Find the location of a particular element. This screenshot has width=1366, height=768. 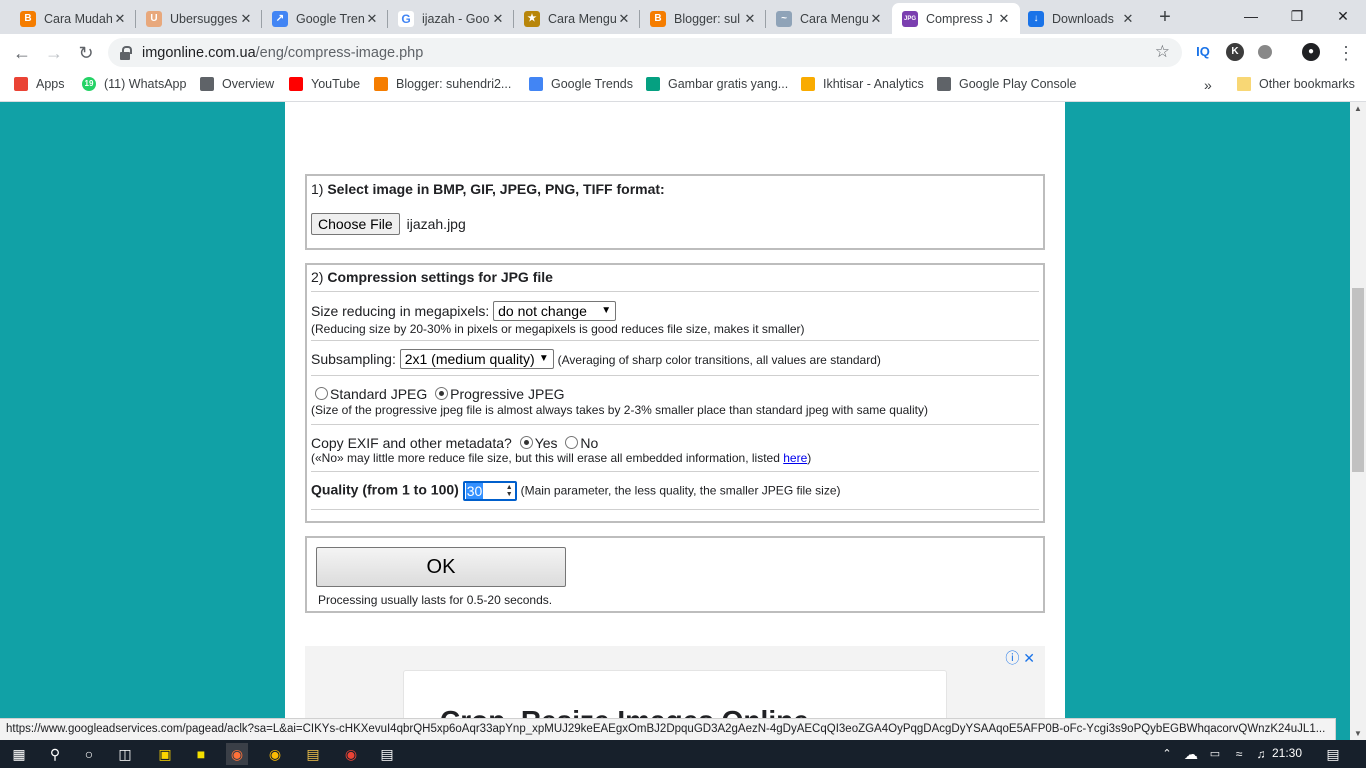

onedrive-icon: ☁ is located at coordinates (1191, 754).